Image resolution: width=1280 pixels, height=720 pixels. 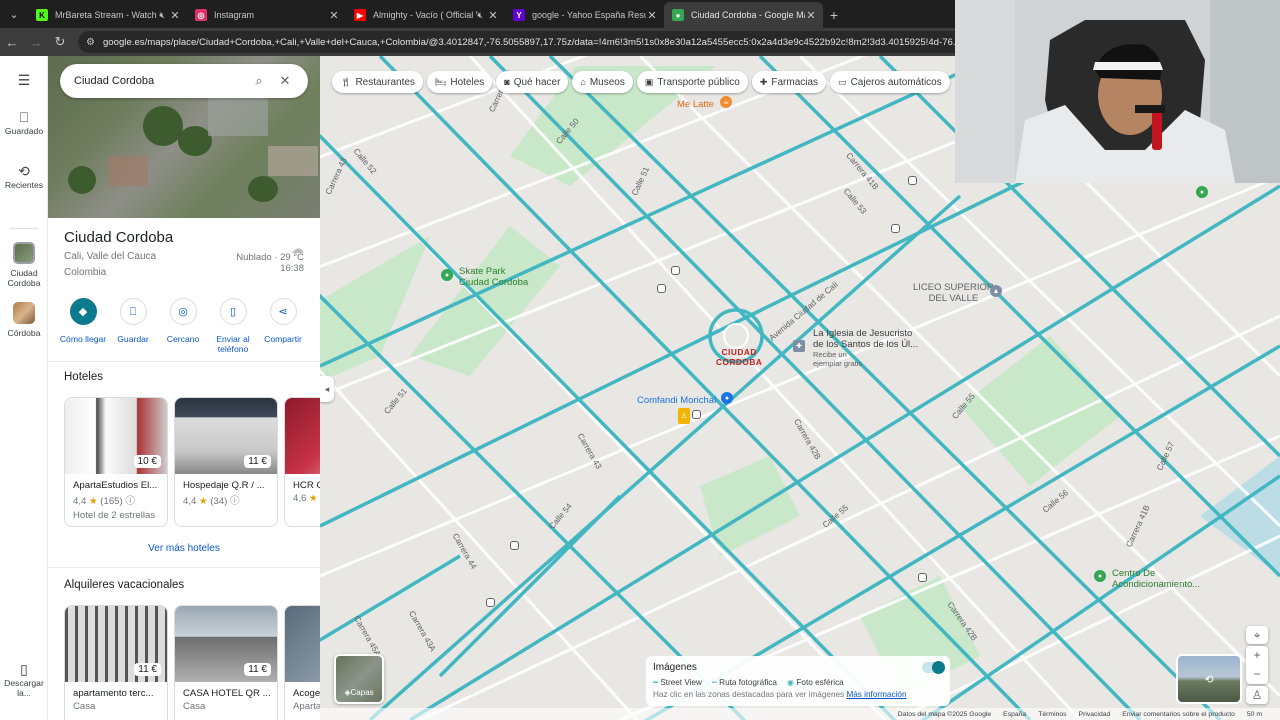 I want to click on chip-hotels: 🛏︎ Hoteles, so click(x=459, y=82).